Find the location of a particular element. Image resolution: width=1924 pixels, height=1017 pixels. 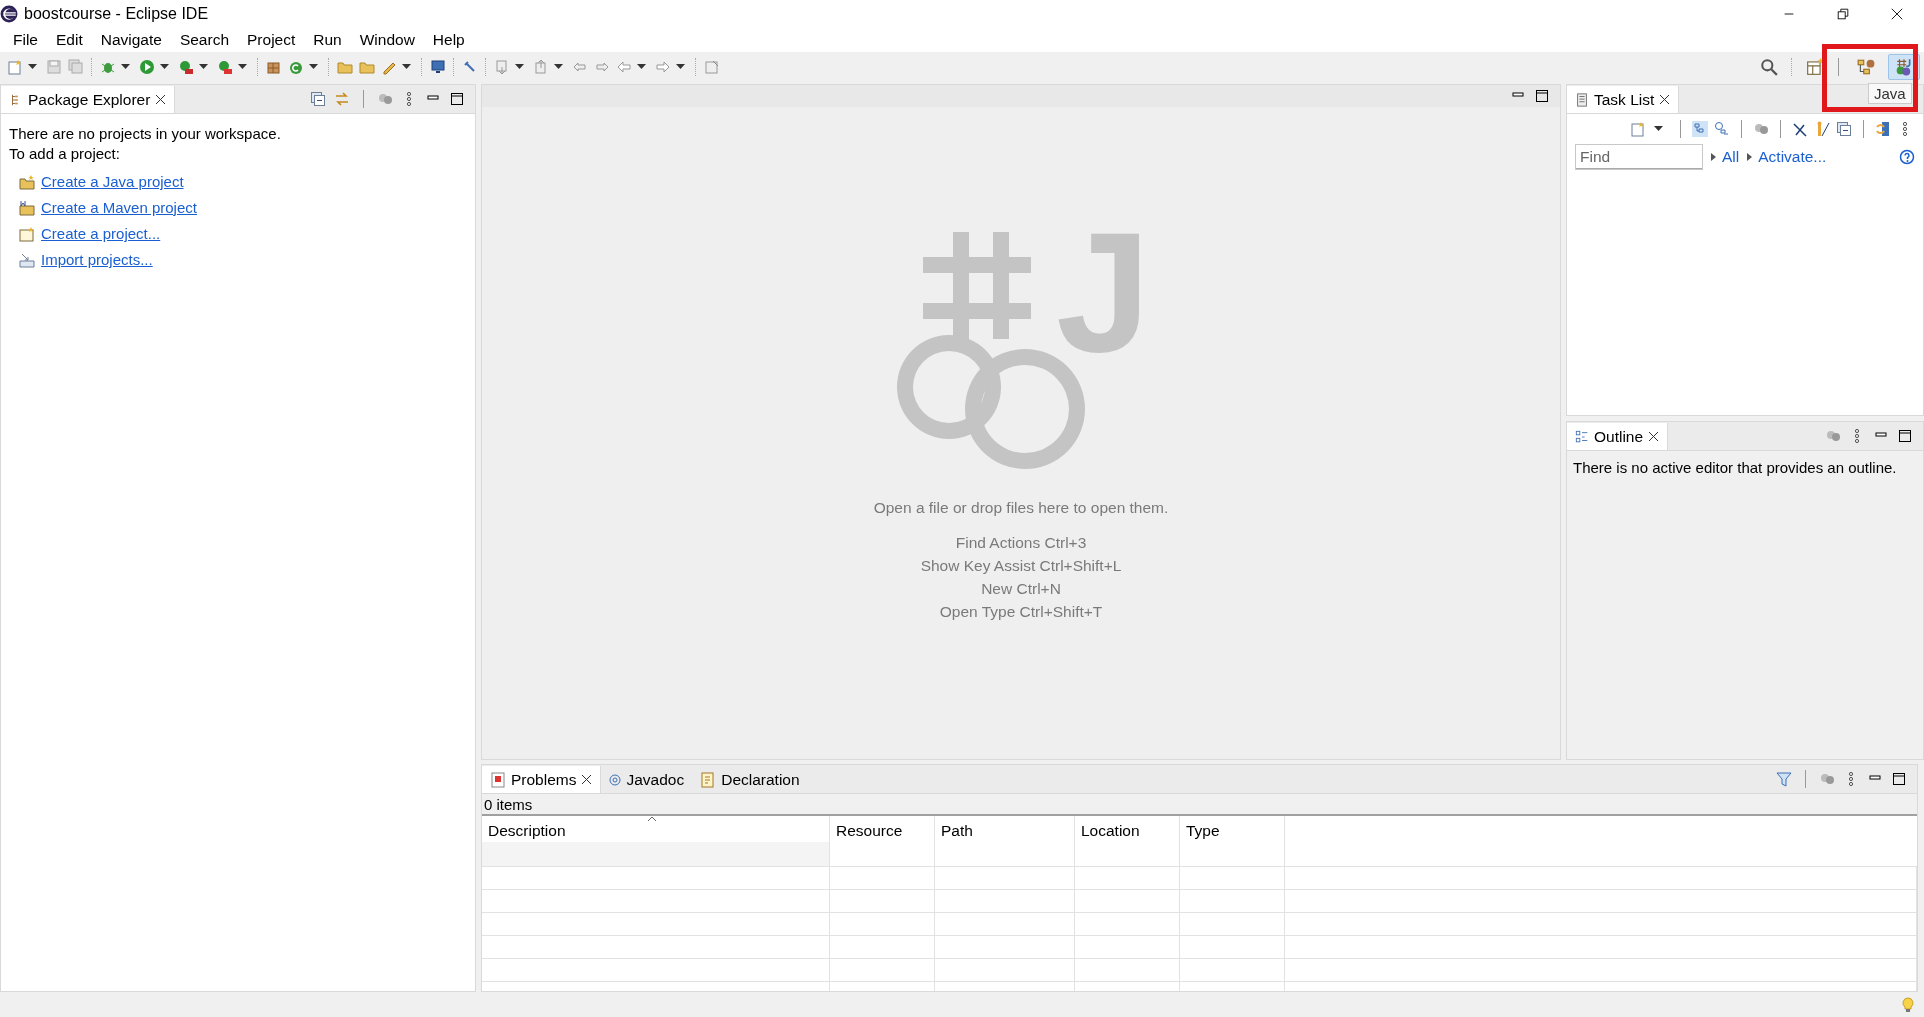

next-annotation-icon is located at coordinates (502, 67).